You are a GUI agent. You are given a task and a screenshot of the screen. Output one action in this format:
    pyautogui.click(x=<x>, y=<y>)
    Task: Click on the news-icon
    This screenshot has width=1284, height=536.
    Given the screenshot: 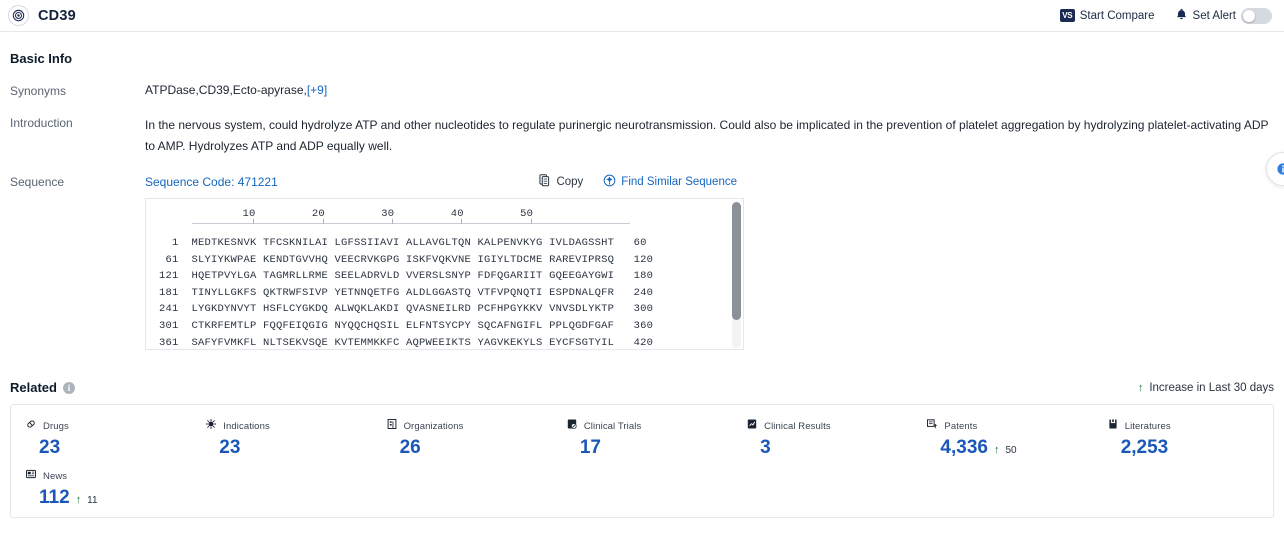 What is the action you would take?
    pyautogui.click(x=31, y=476)
    